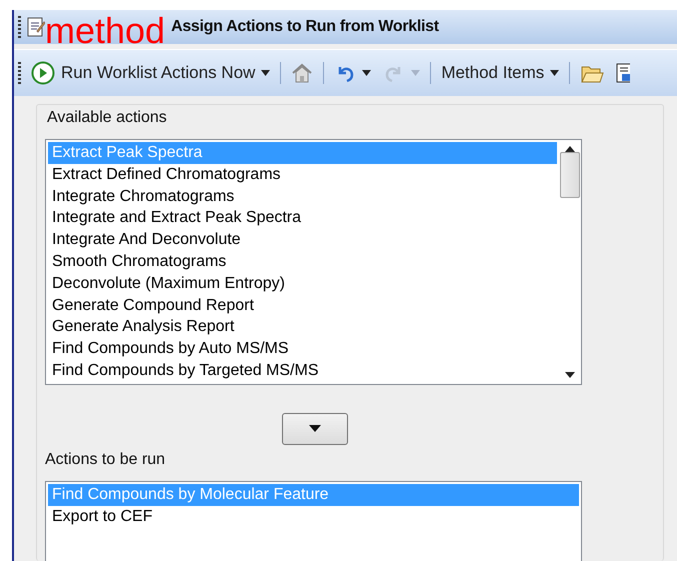  I want to click on dropdown-button: Method Items, so click(500, 73).